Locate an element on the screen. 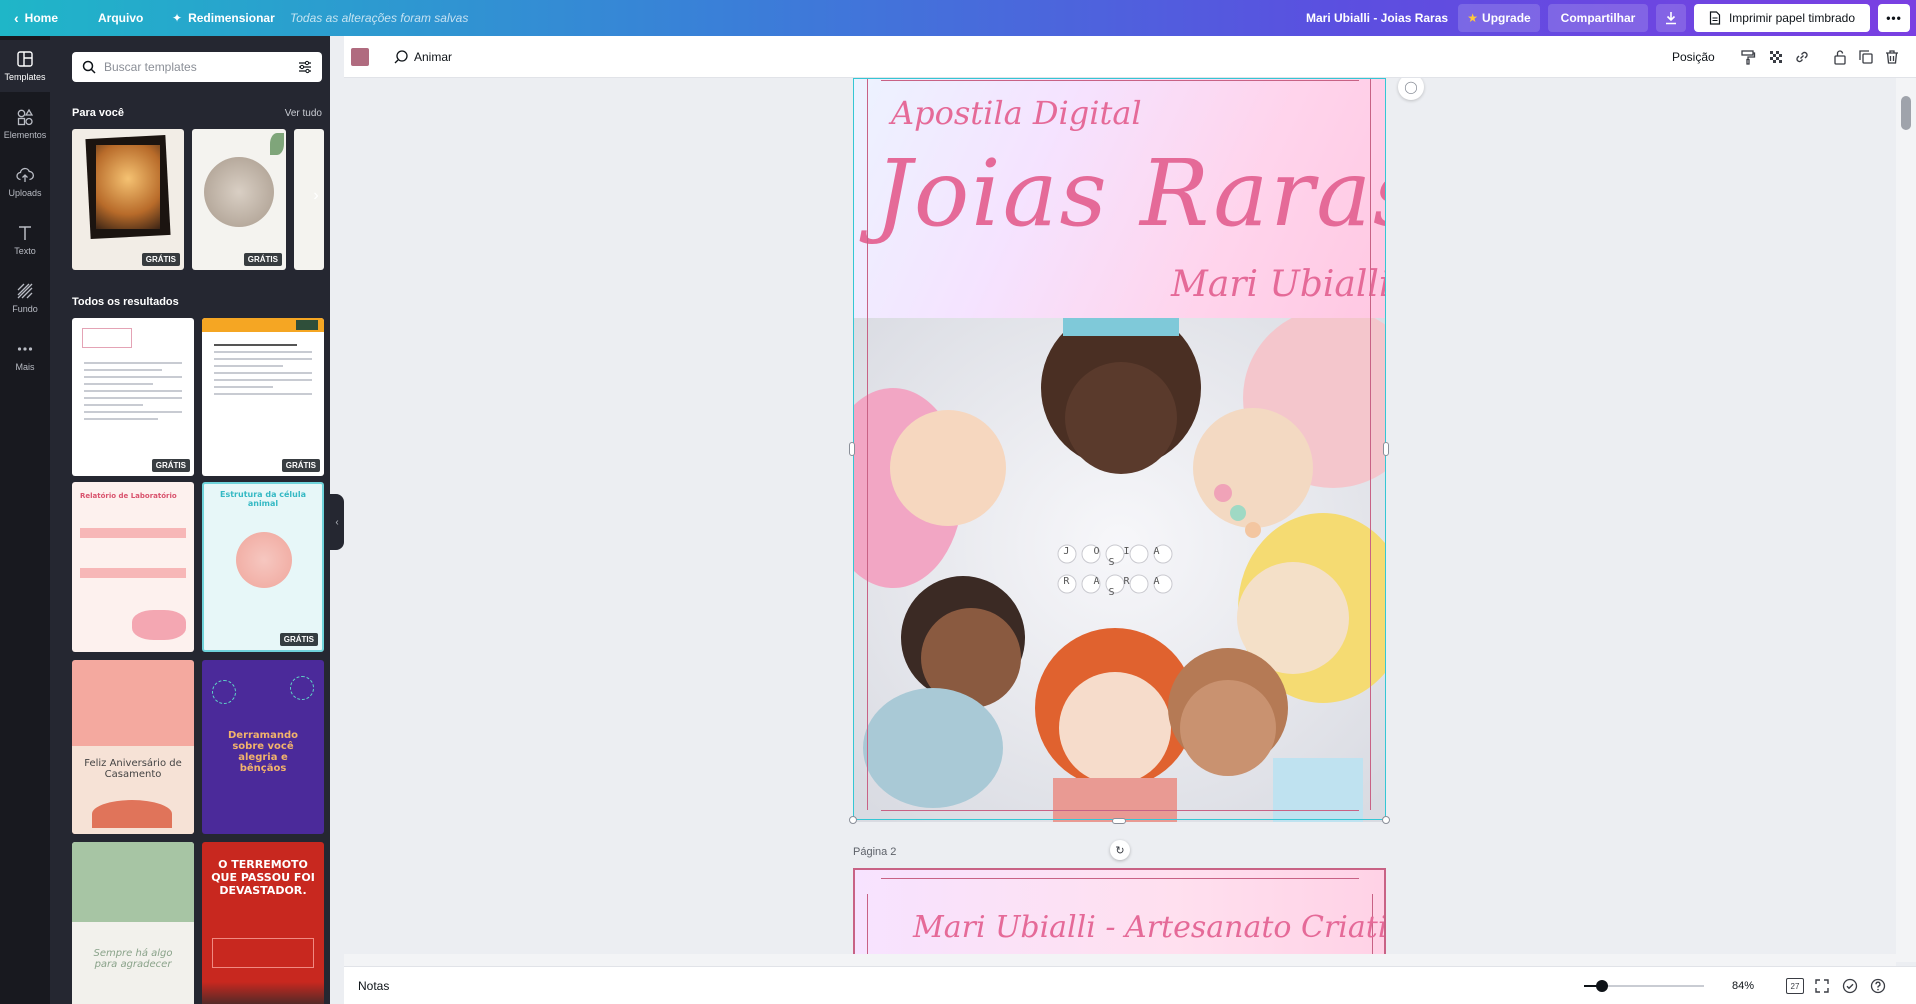  firework-decoration is located at coordinates (302, 688).